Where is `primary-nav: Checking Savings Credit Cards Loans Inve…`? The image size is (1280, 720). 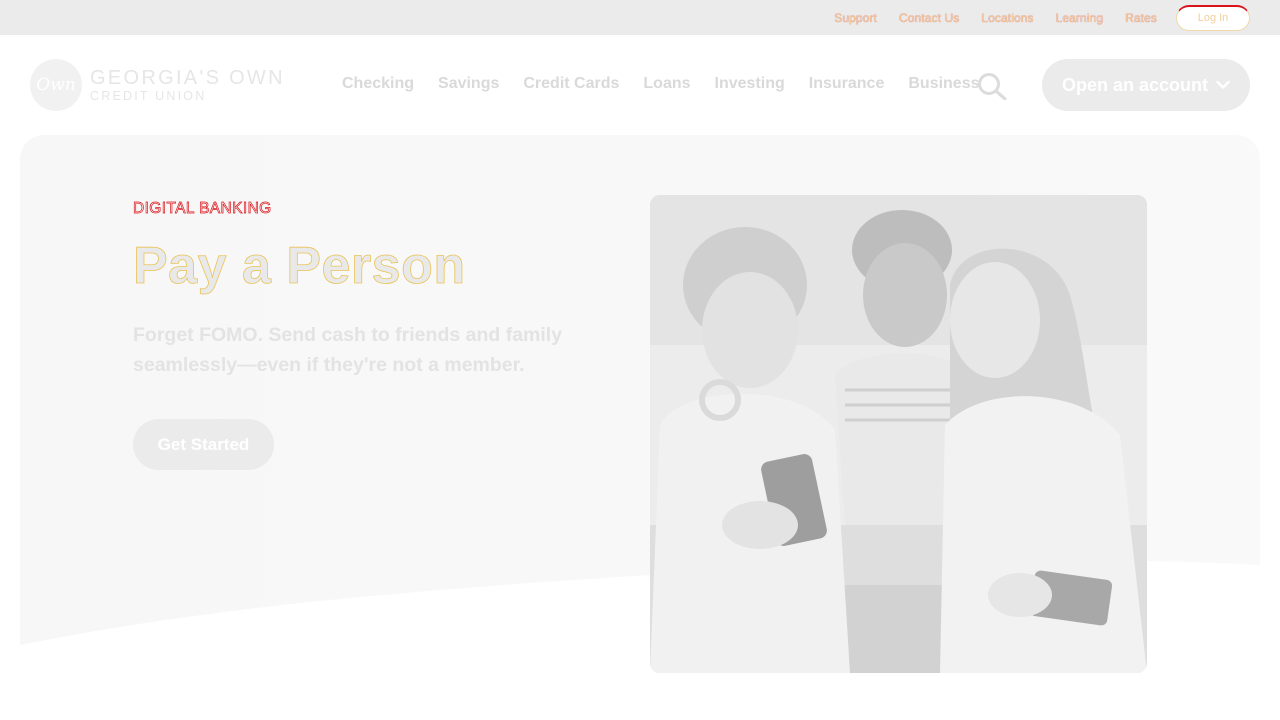
primary-nav: Checking Savings Credit Cards Loans Inve… is located at coordinates (661, 84).